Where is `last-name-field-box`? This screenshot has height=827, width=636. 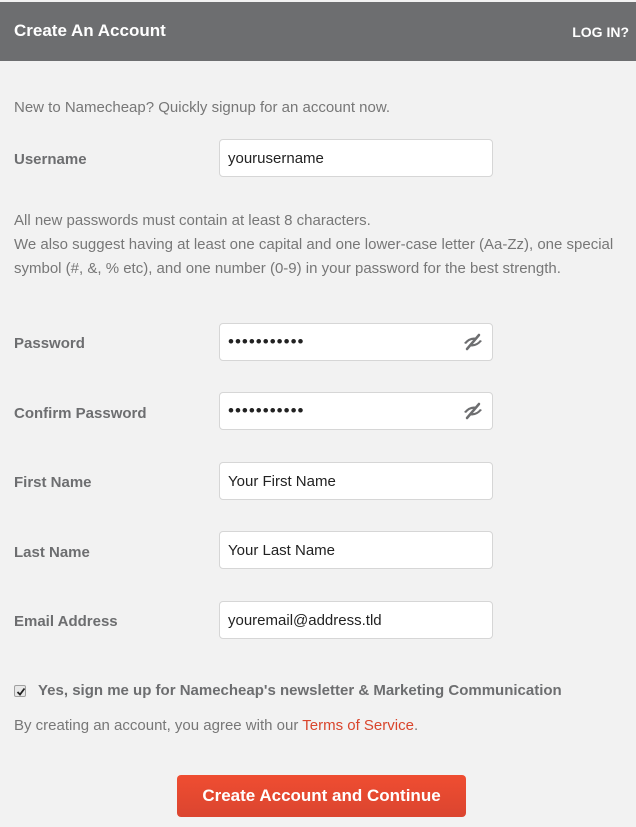 last-name-field-box is located at coordinates (356, 550).